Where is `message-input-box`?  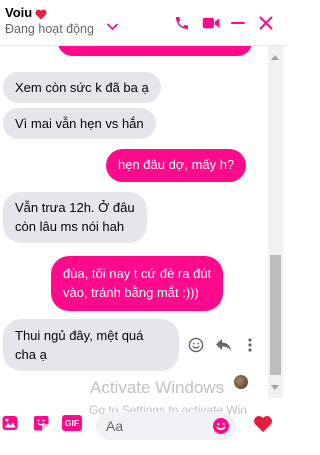
message-input-box is located at coordinates (166, 426).